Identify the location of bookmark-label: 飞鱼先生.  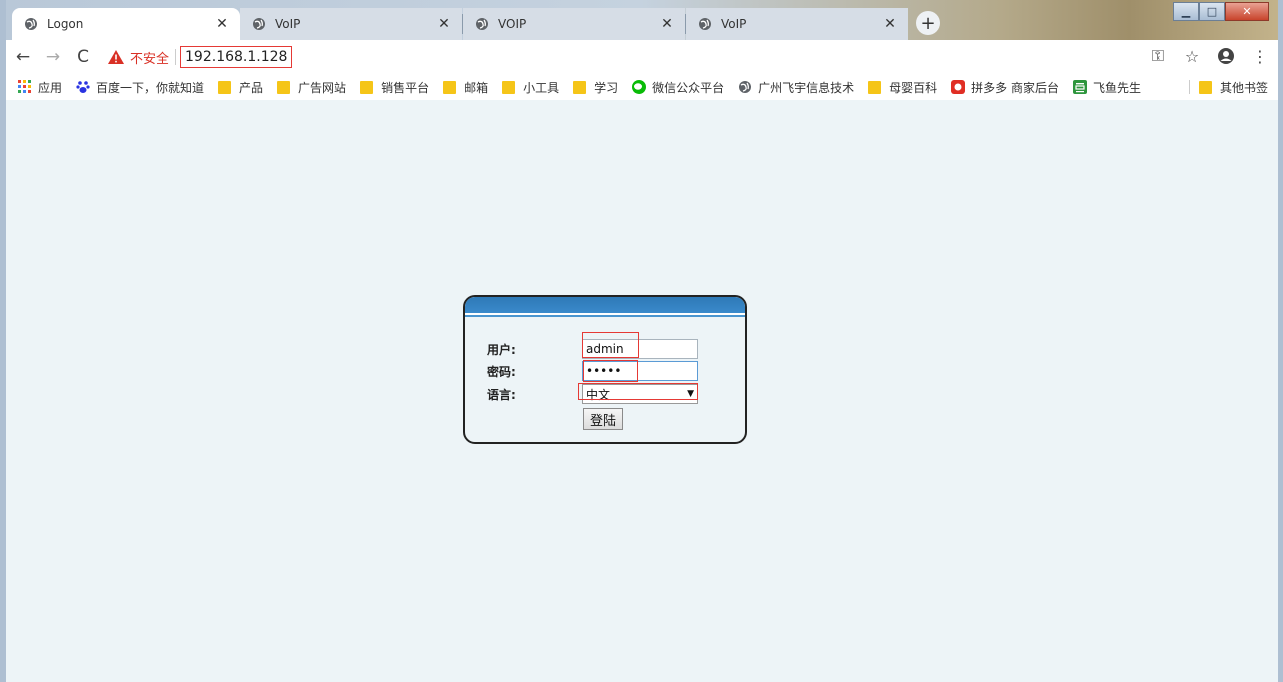
(1117, 87).